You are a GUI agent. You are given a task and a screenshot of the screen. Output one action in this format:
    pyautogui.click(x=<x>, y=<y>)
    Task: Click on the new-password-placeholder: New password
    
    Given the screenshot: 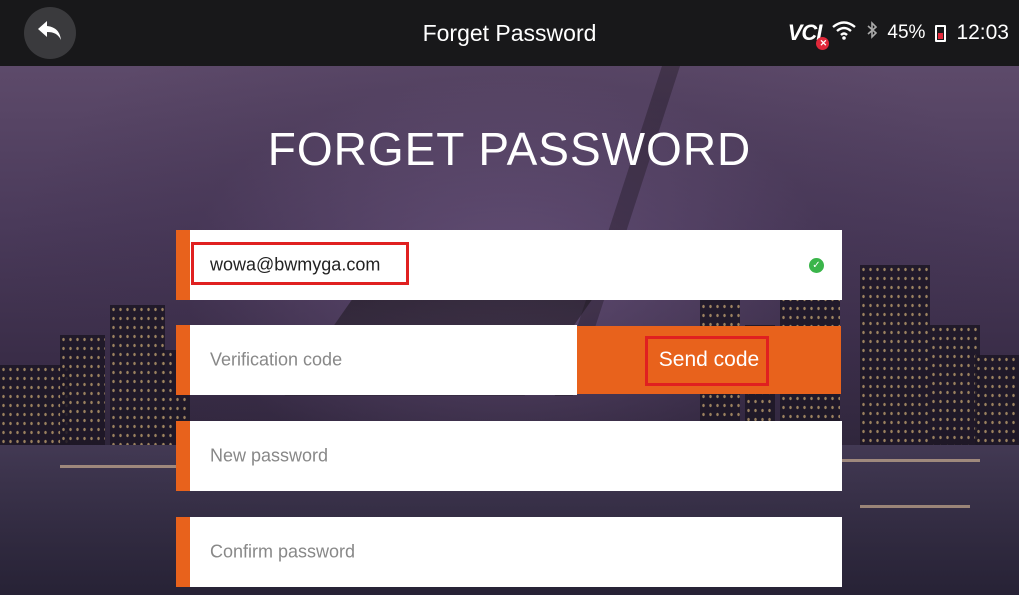 What is the action you would take?
    pyautogui.click(x=269, y=455)
    